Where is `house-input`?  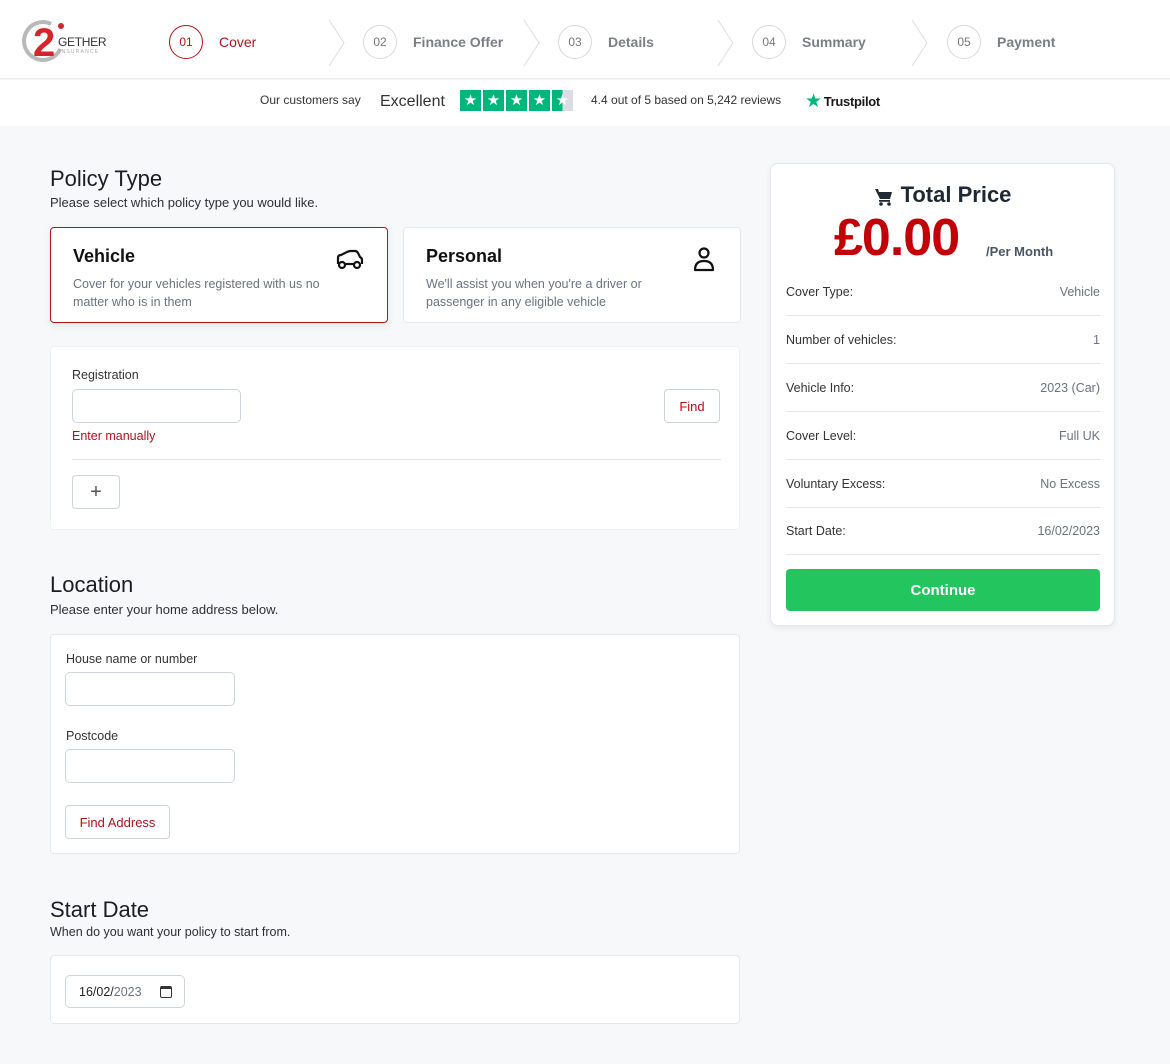 house-input is located at coordinates (150, 689).